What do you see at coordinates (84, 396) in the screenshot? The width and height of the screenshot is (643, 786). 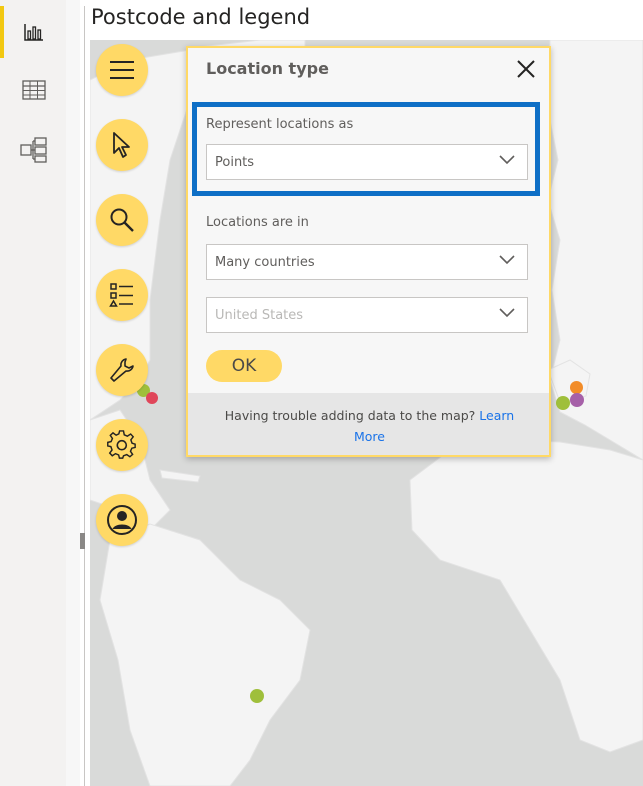 I see `visual-border` at bounding box center [84, 396].